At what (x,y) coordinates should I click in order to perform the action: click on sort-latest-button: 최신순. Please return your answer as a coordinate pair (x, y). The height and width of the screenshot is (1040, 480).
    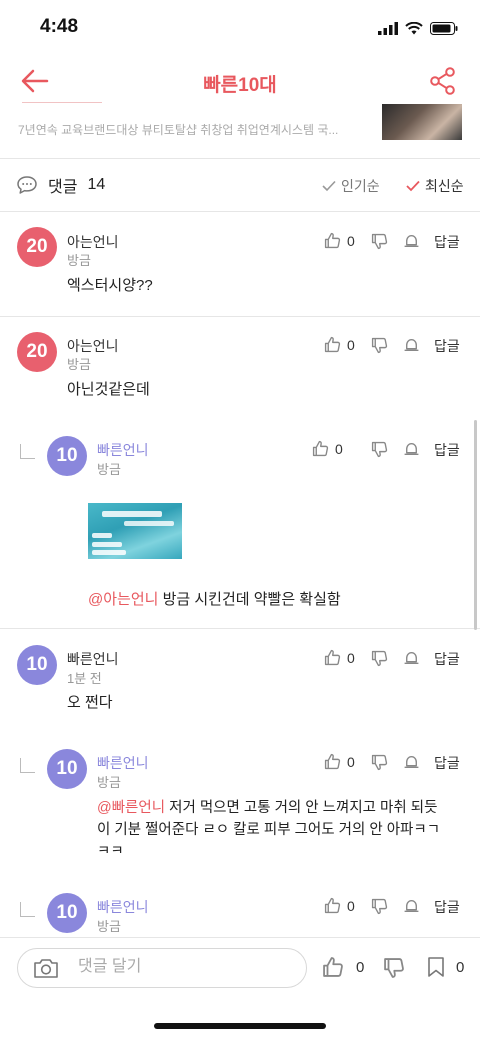
    Looking at the image, I should click on (435, 186).